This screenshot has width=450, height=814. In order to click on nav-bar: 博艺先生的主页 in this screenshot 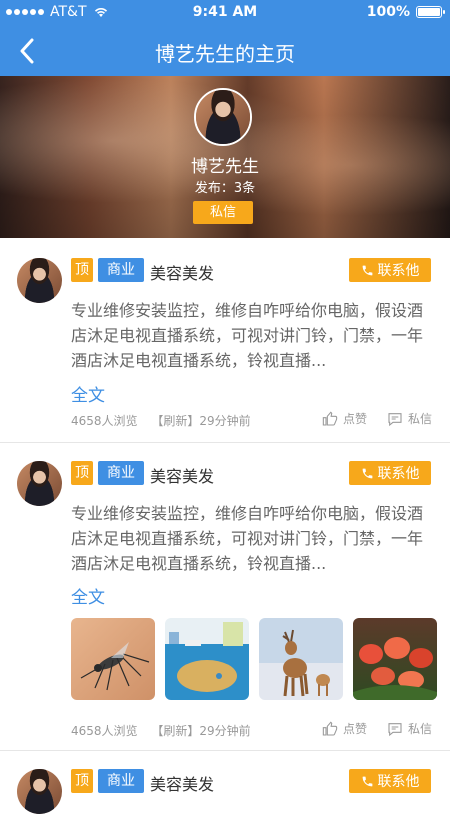, I will do `click(225, 51)`.